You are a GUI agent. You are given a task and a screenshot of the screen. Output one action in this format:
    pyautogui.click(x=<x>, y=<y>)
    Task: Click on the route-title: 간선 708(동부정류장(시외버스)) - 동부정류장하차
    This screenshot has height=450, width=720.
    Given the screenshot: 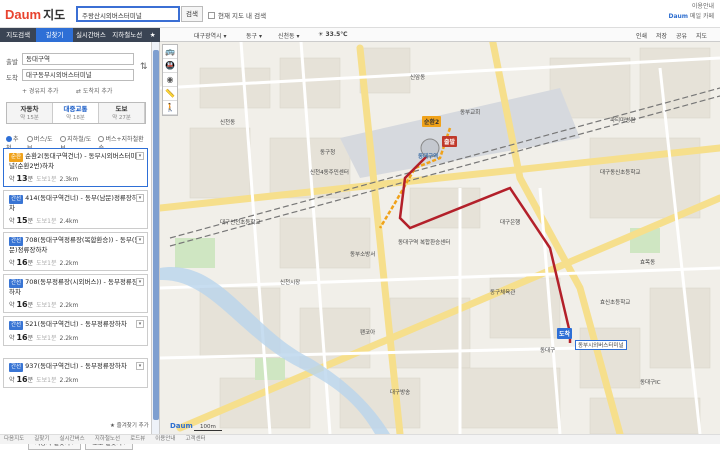 What is the action you would take?
    pyautogui.click(x=75, y=287)
    